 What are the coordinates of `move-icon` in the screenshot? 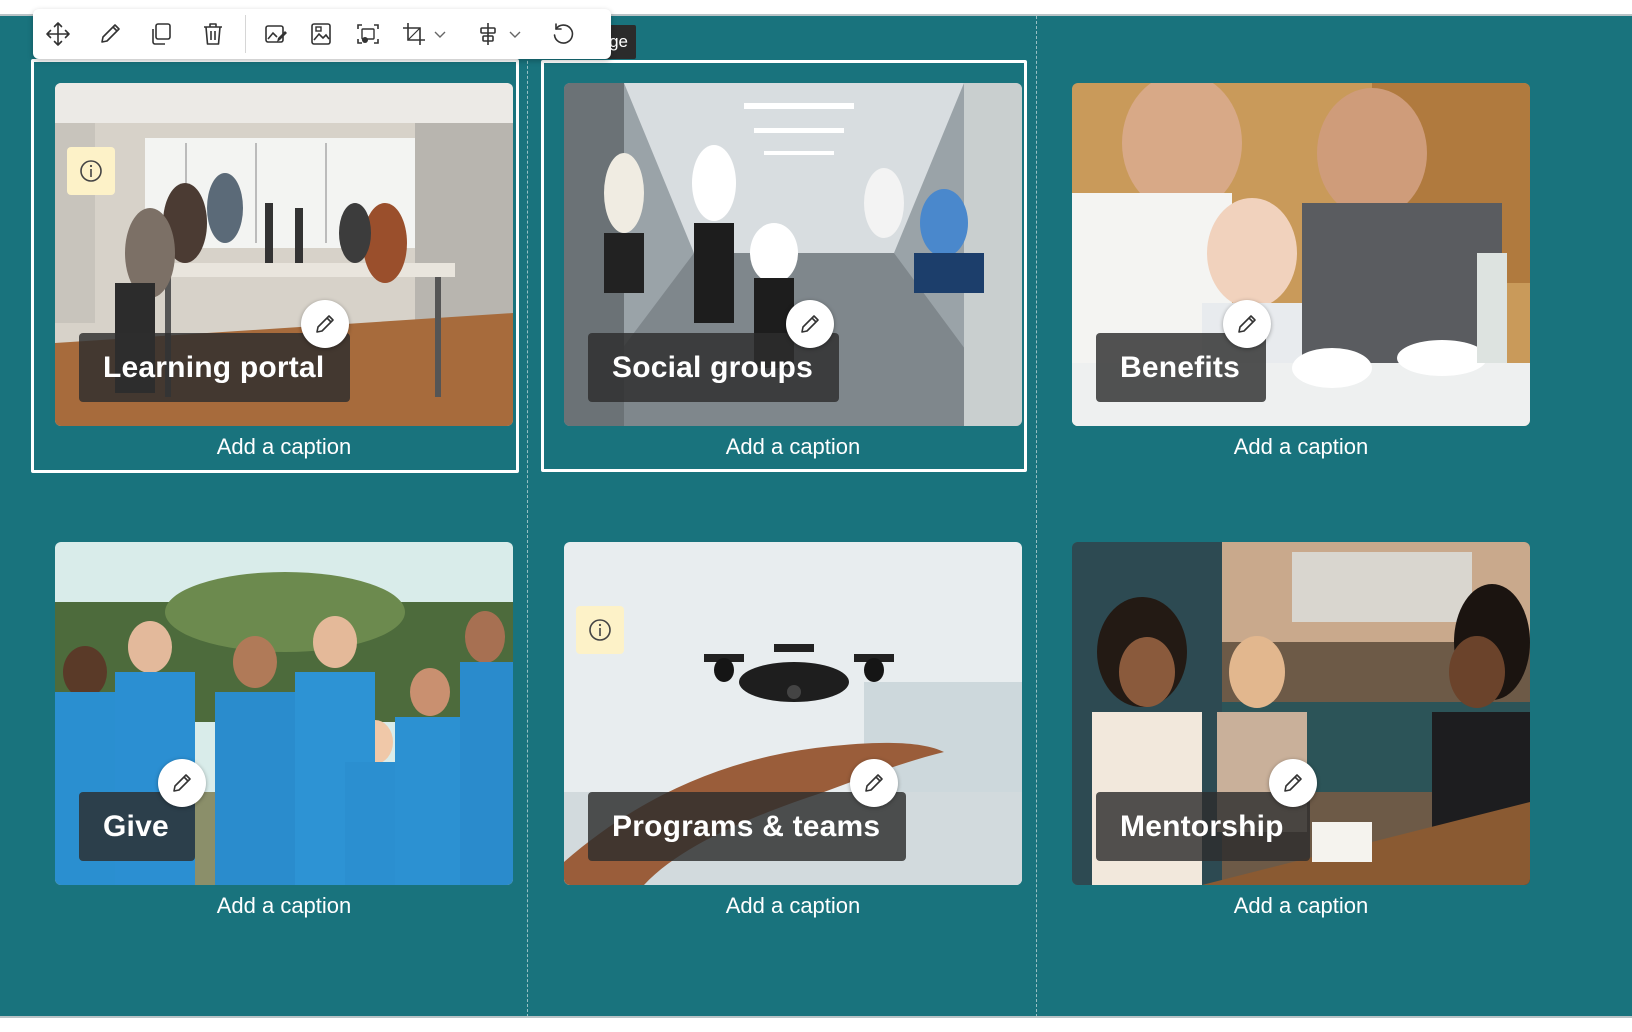 It's located at (58, 34).